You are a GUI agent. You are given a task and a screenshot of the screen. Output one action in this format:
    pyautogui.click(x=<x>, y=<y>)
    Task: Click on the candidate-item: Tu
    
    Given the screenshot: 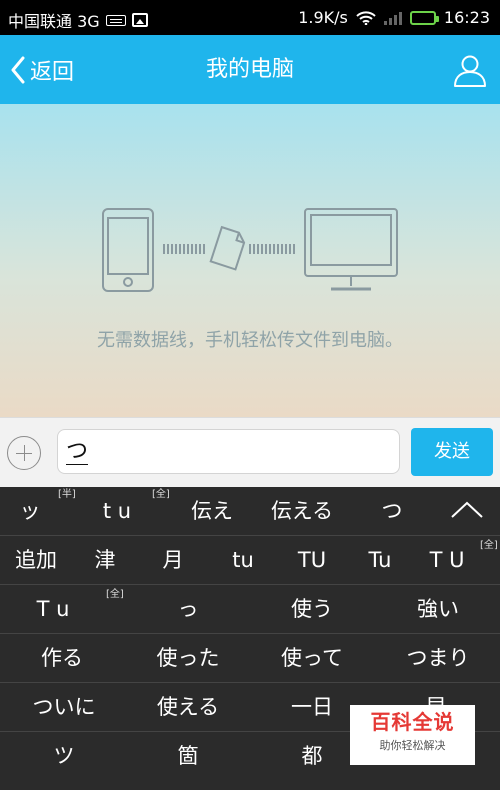 What is the action you would take?
    pyautogui.click(x=380, y=560)
    